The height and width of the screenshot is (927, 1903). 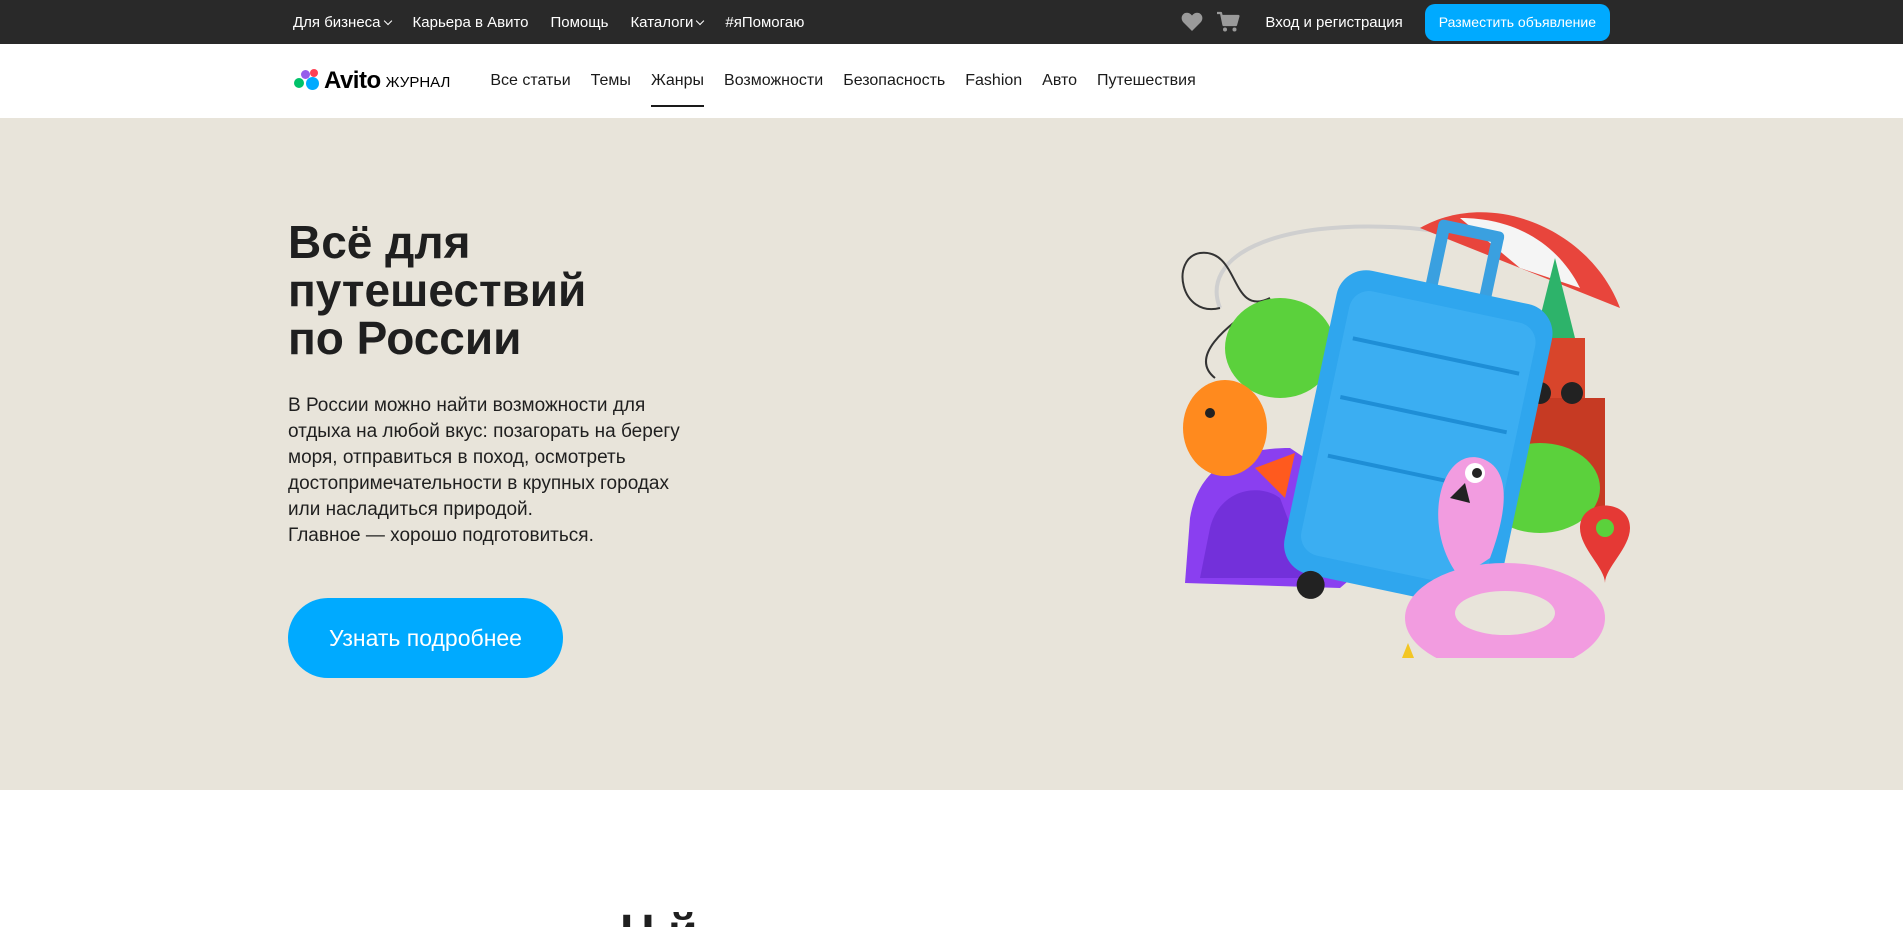 I want to click on top-link-label: Для бизнеса, so click(x=337, y=22).